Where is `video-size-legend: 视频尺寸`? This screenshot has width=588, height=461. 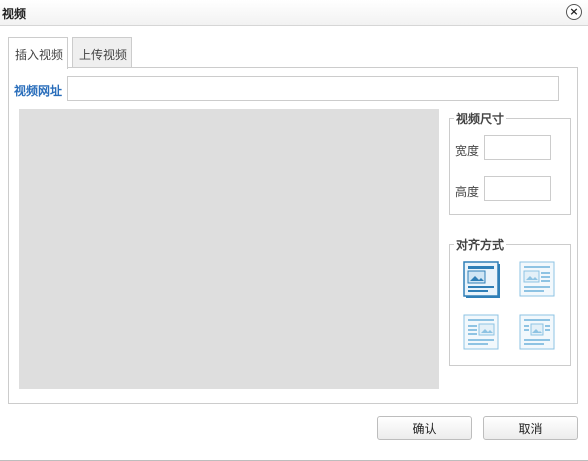
video-size-legend: 视频尺寸 is located at coordinates (480, 119).